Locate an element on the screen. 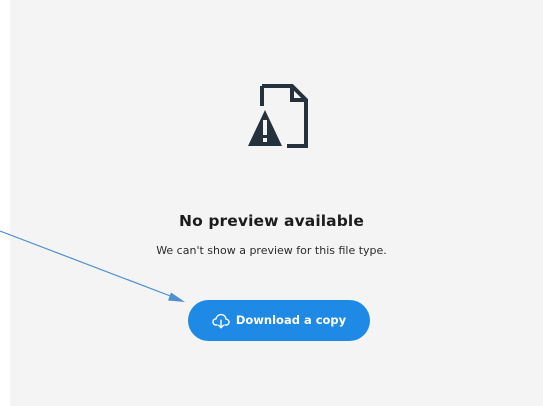  no-preview-title: No preview available is located at coordinates (271, 221).